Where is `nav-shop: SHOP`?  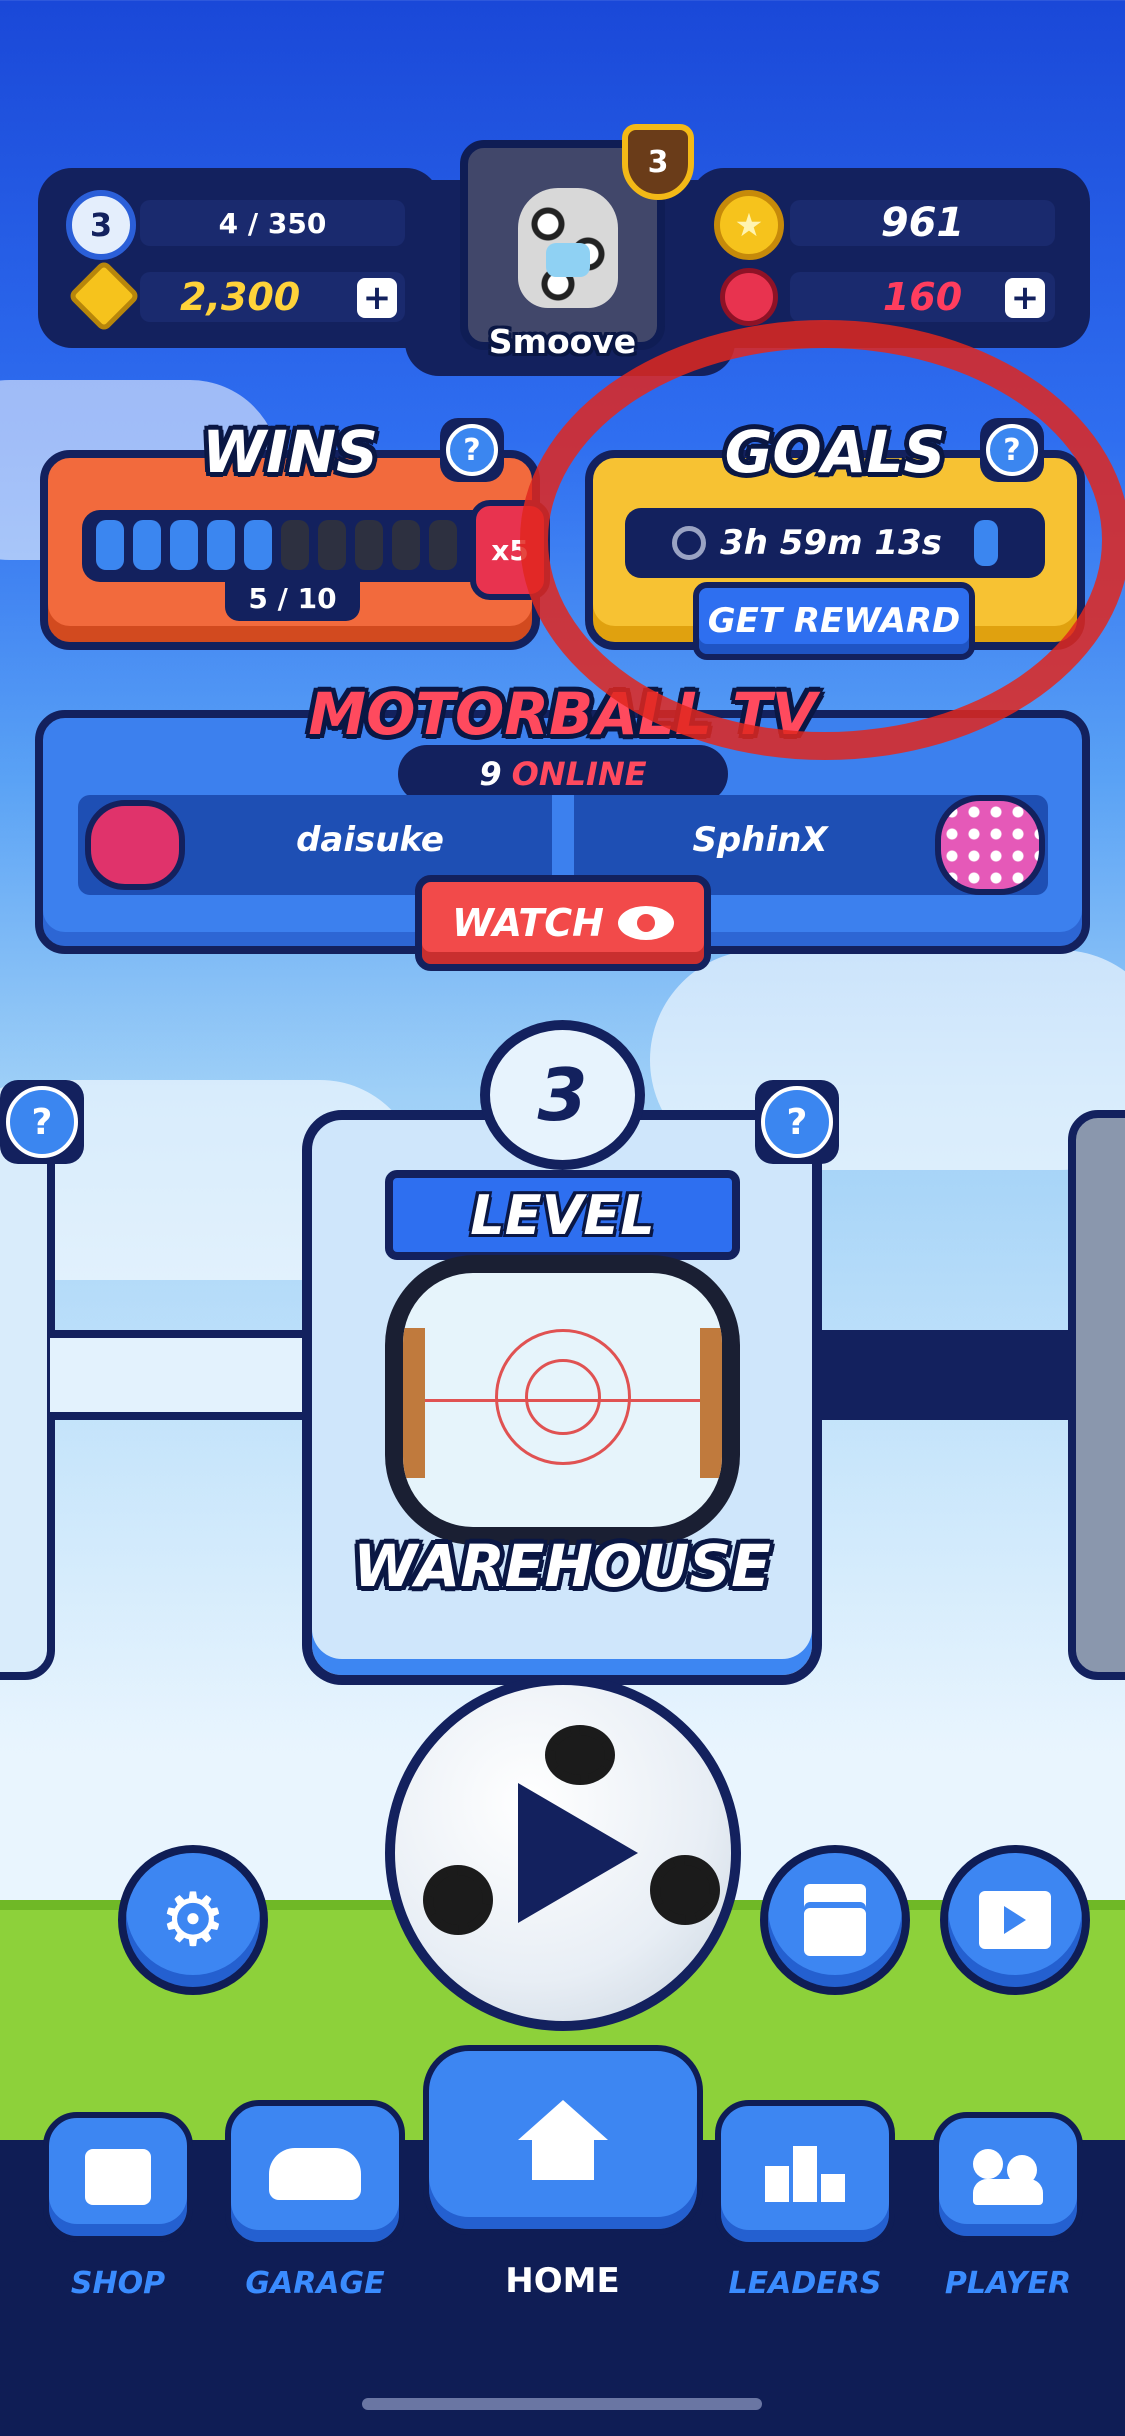
nav-shop: SHOP is located at coordinates (118, 2217).